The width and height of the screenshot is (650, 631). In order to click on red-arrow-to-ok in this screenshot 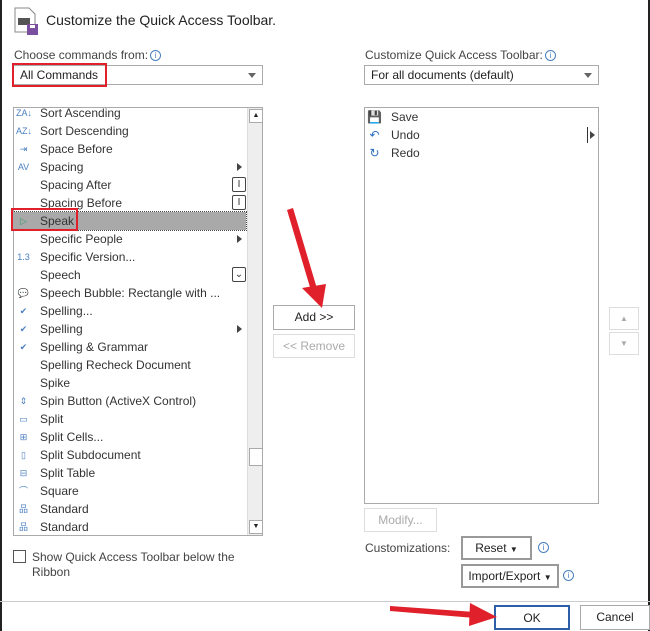, I will do `click(443, 614)`.